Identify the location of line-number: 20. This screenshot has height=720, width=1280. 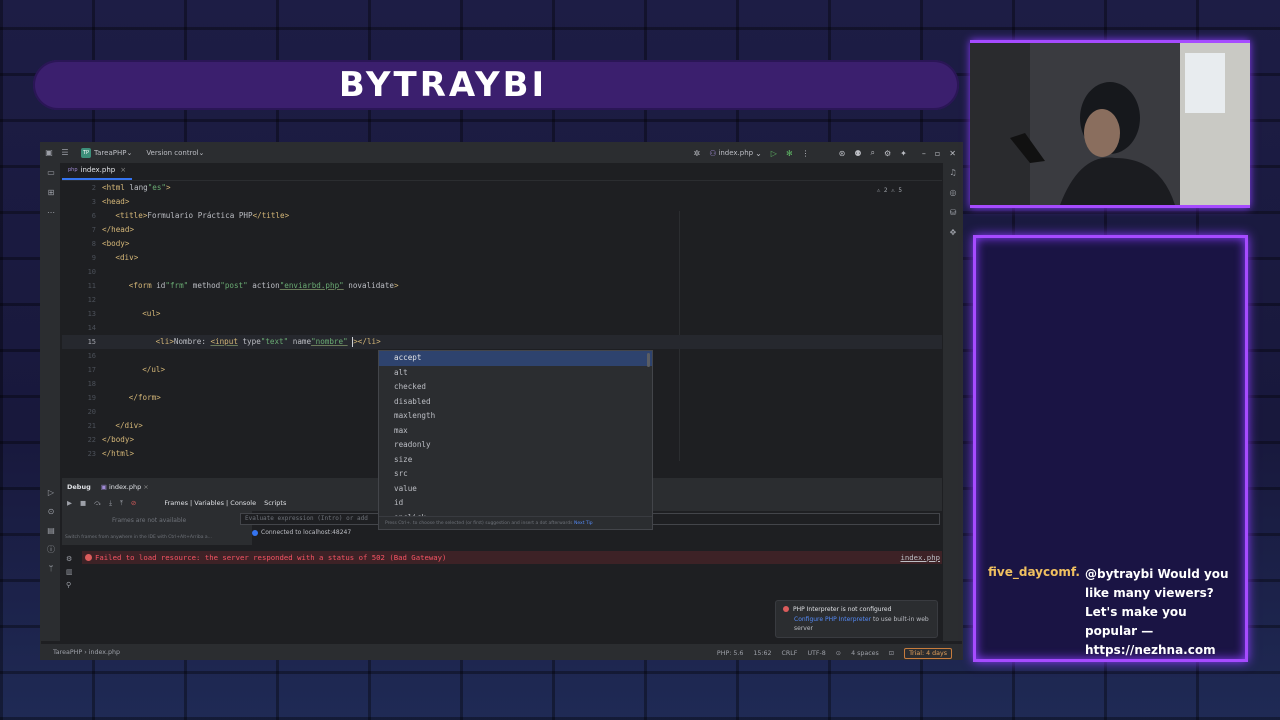
(79, 412).